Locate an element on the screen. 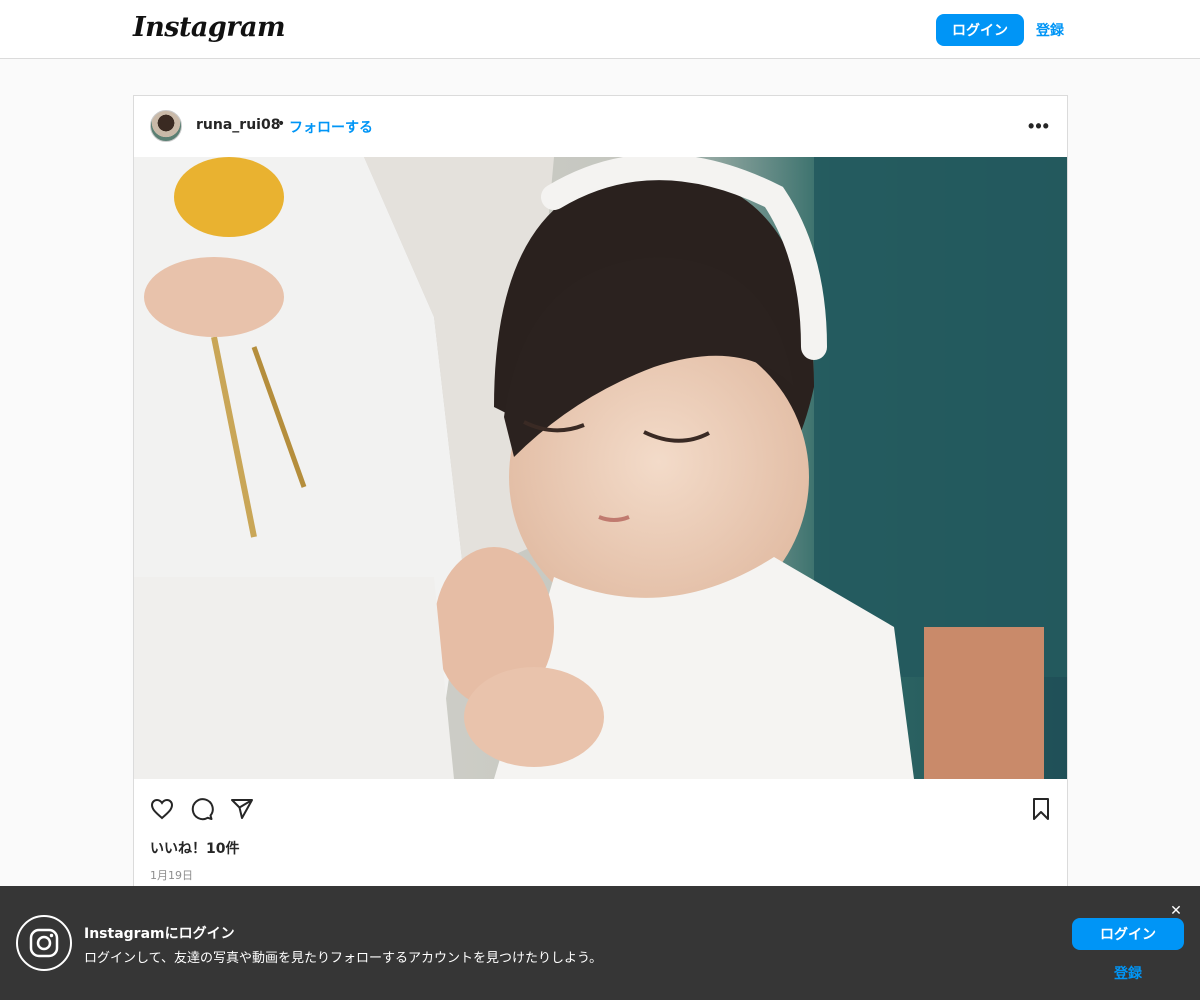 The image size is (1200, 1000). post-username: runa_rui08 is located at coordinates (238, 125).